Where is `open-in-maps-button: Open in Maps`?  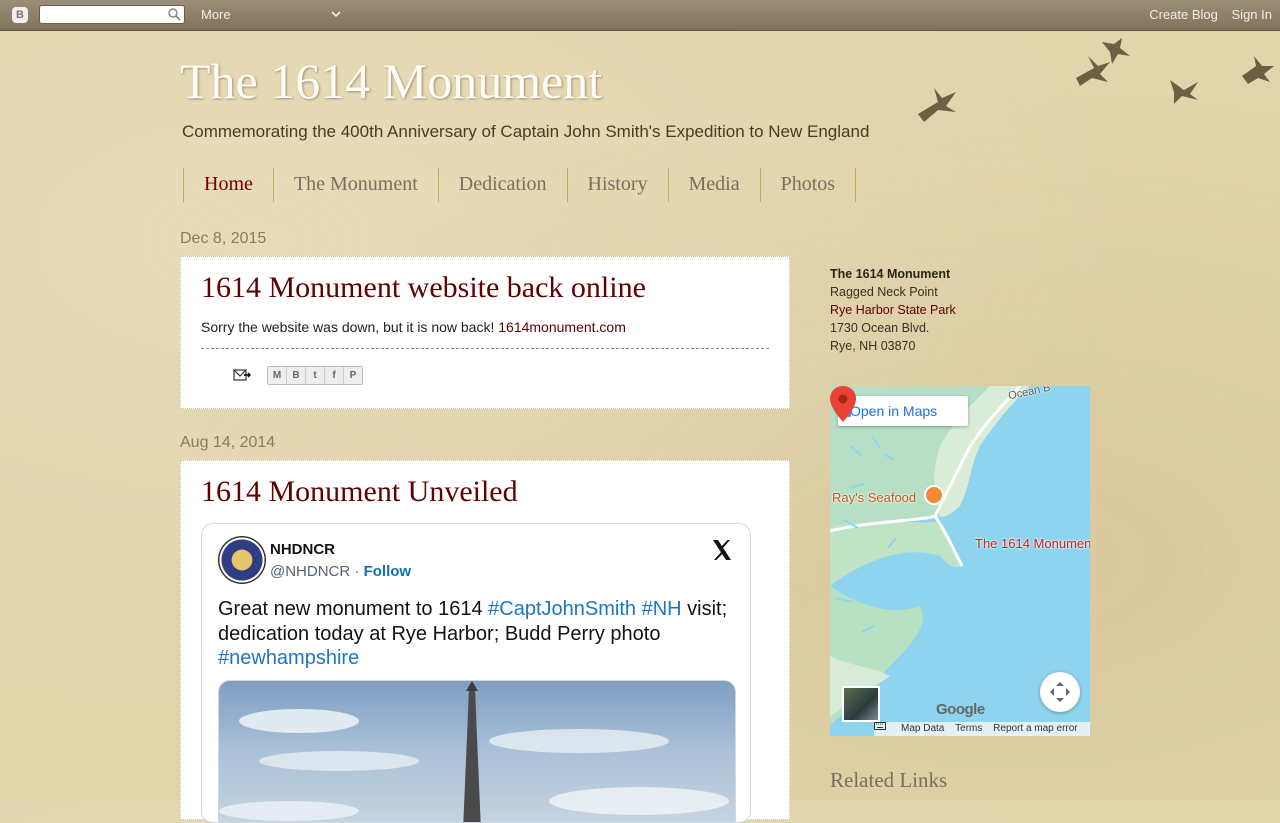 open-in-maps-button: Open in Maps is located at coordinates (903, 411).